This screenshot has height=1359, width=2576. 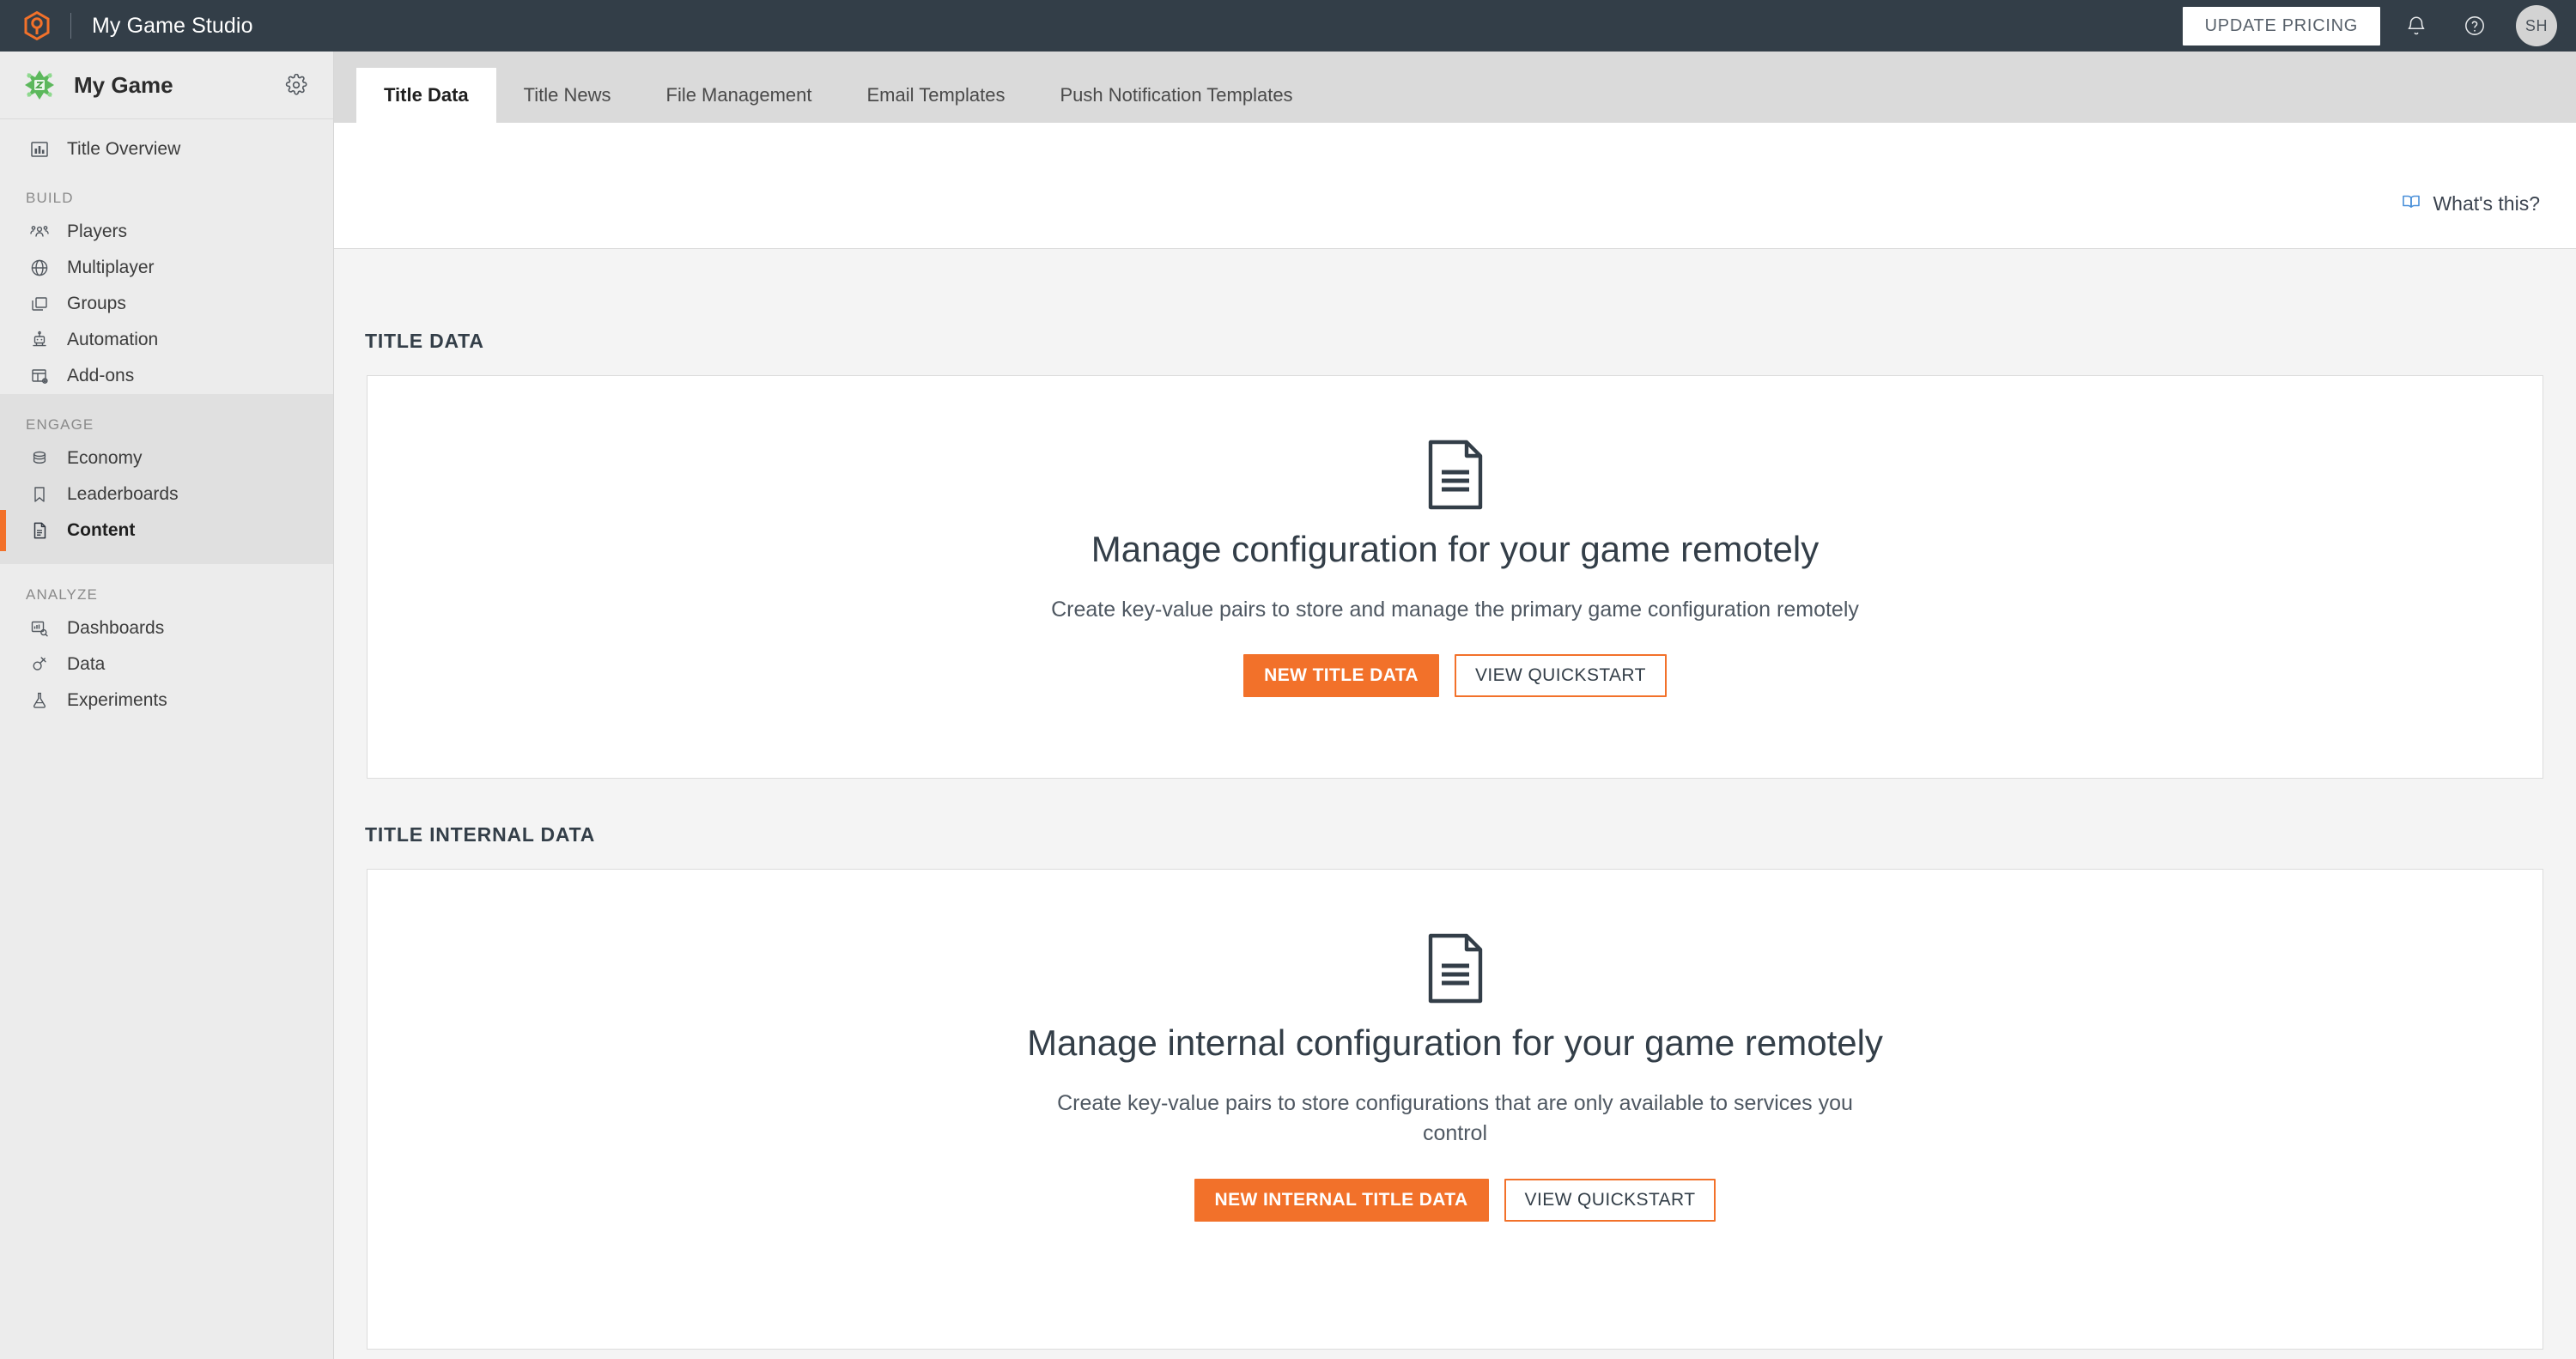 What do you see at coordinates (70, 26) in the screenshot?
I see `header-divider` at bounding box center [70, 26].